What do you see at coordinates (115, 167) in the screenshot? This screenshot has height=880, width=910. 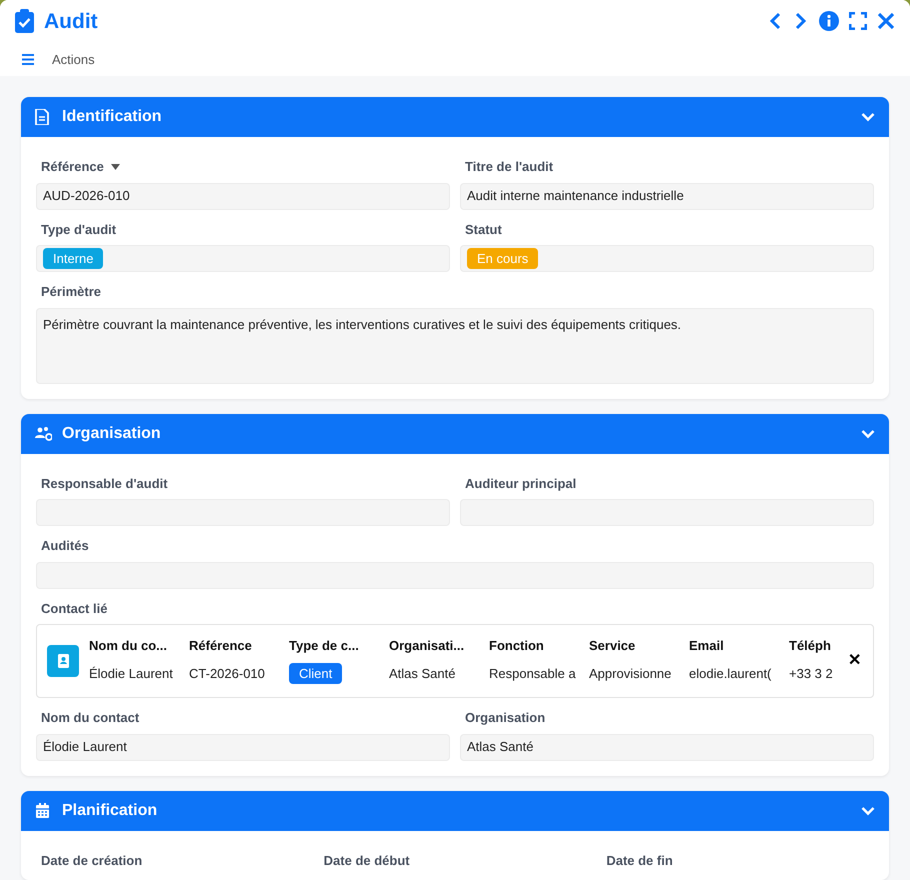 I see `dropdown-caret-icon` at bounding box center [115, 167].